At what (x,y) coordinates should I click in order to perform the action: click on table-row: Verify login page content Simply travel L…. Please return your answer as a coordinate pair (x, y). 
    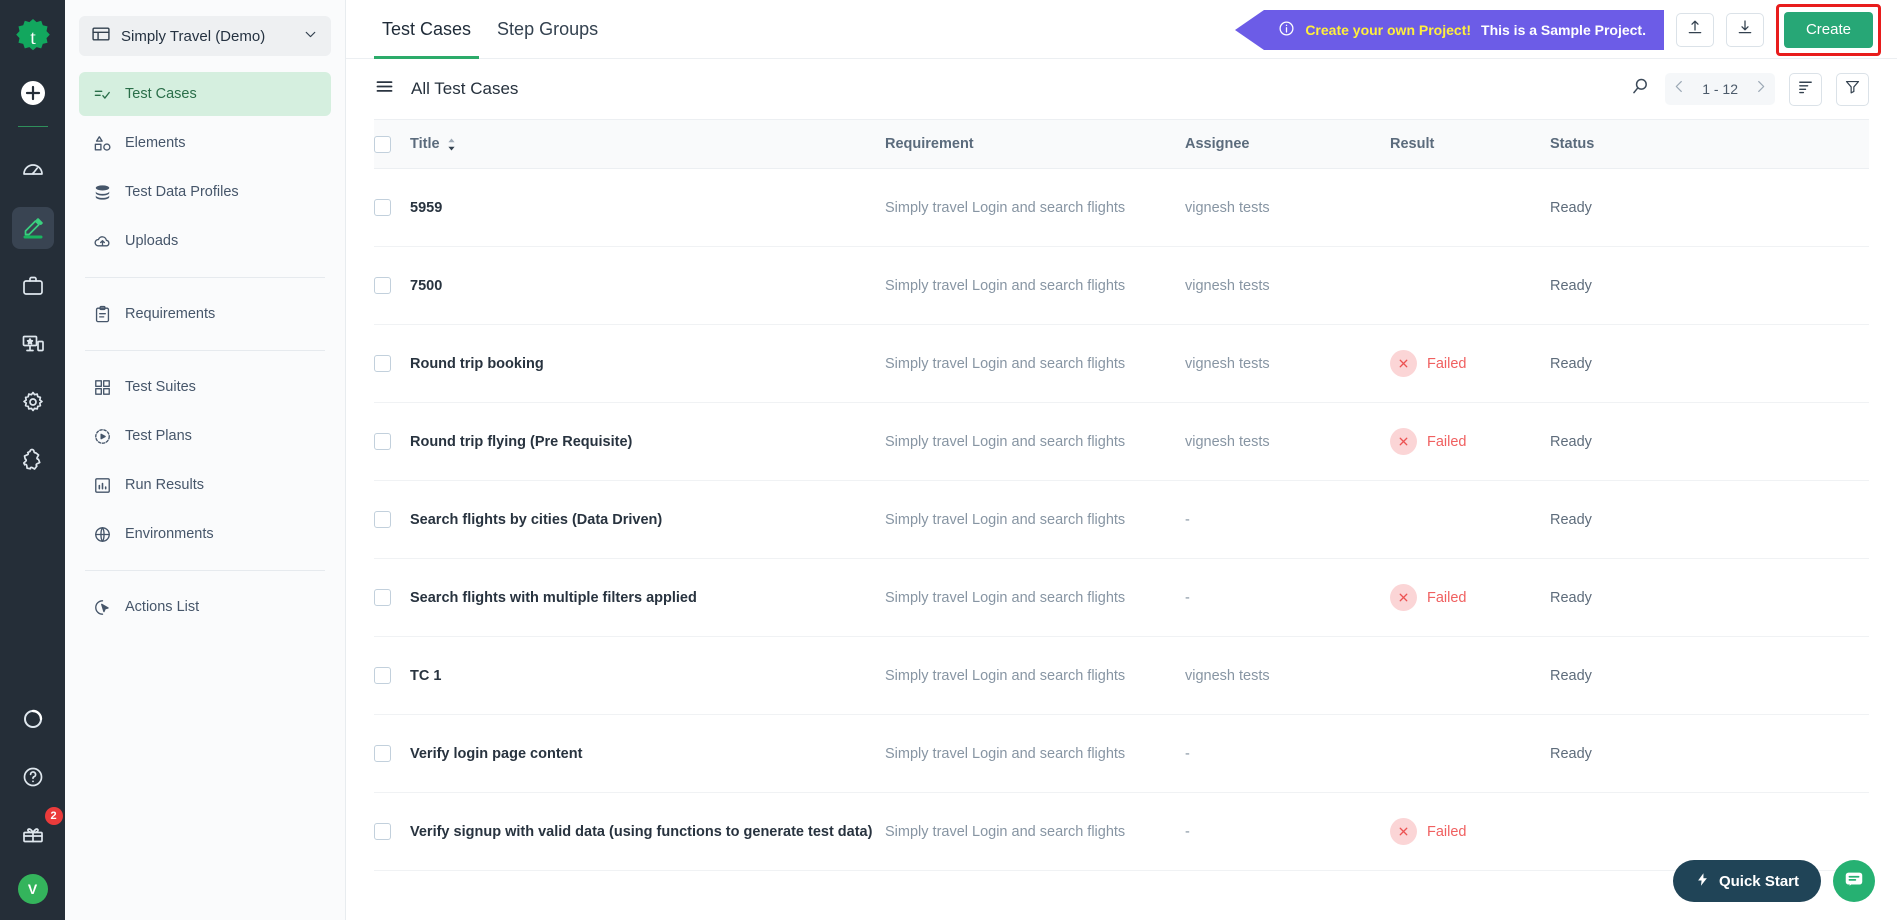
    Looking at the image, I should click on (1121, 754).